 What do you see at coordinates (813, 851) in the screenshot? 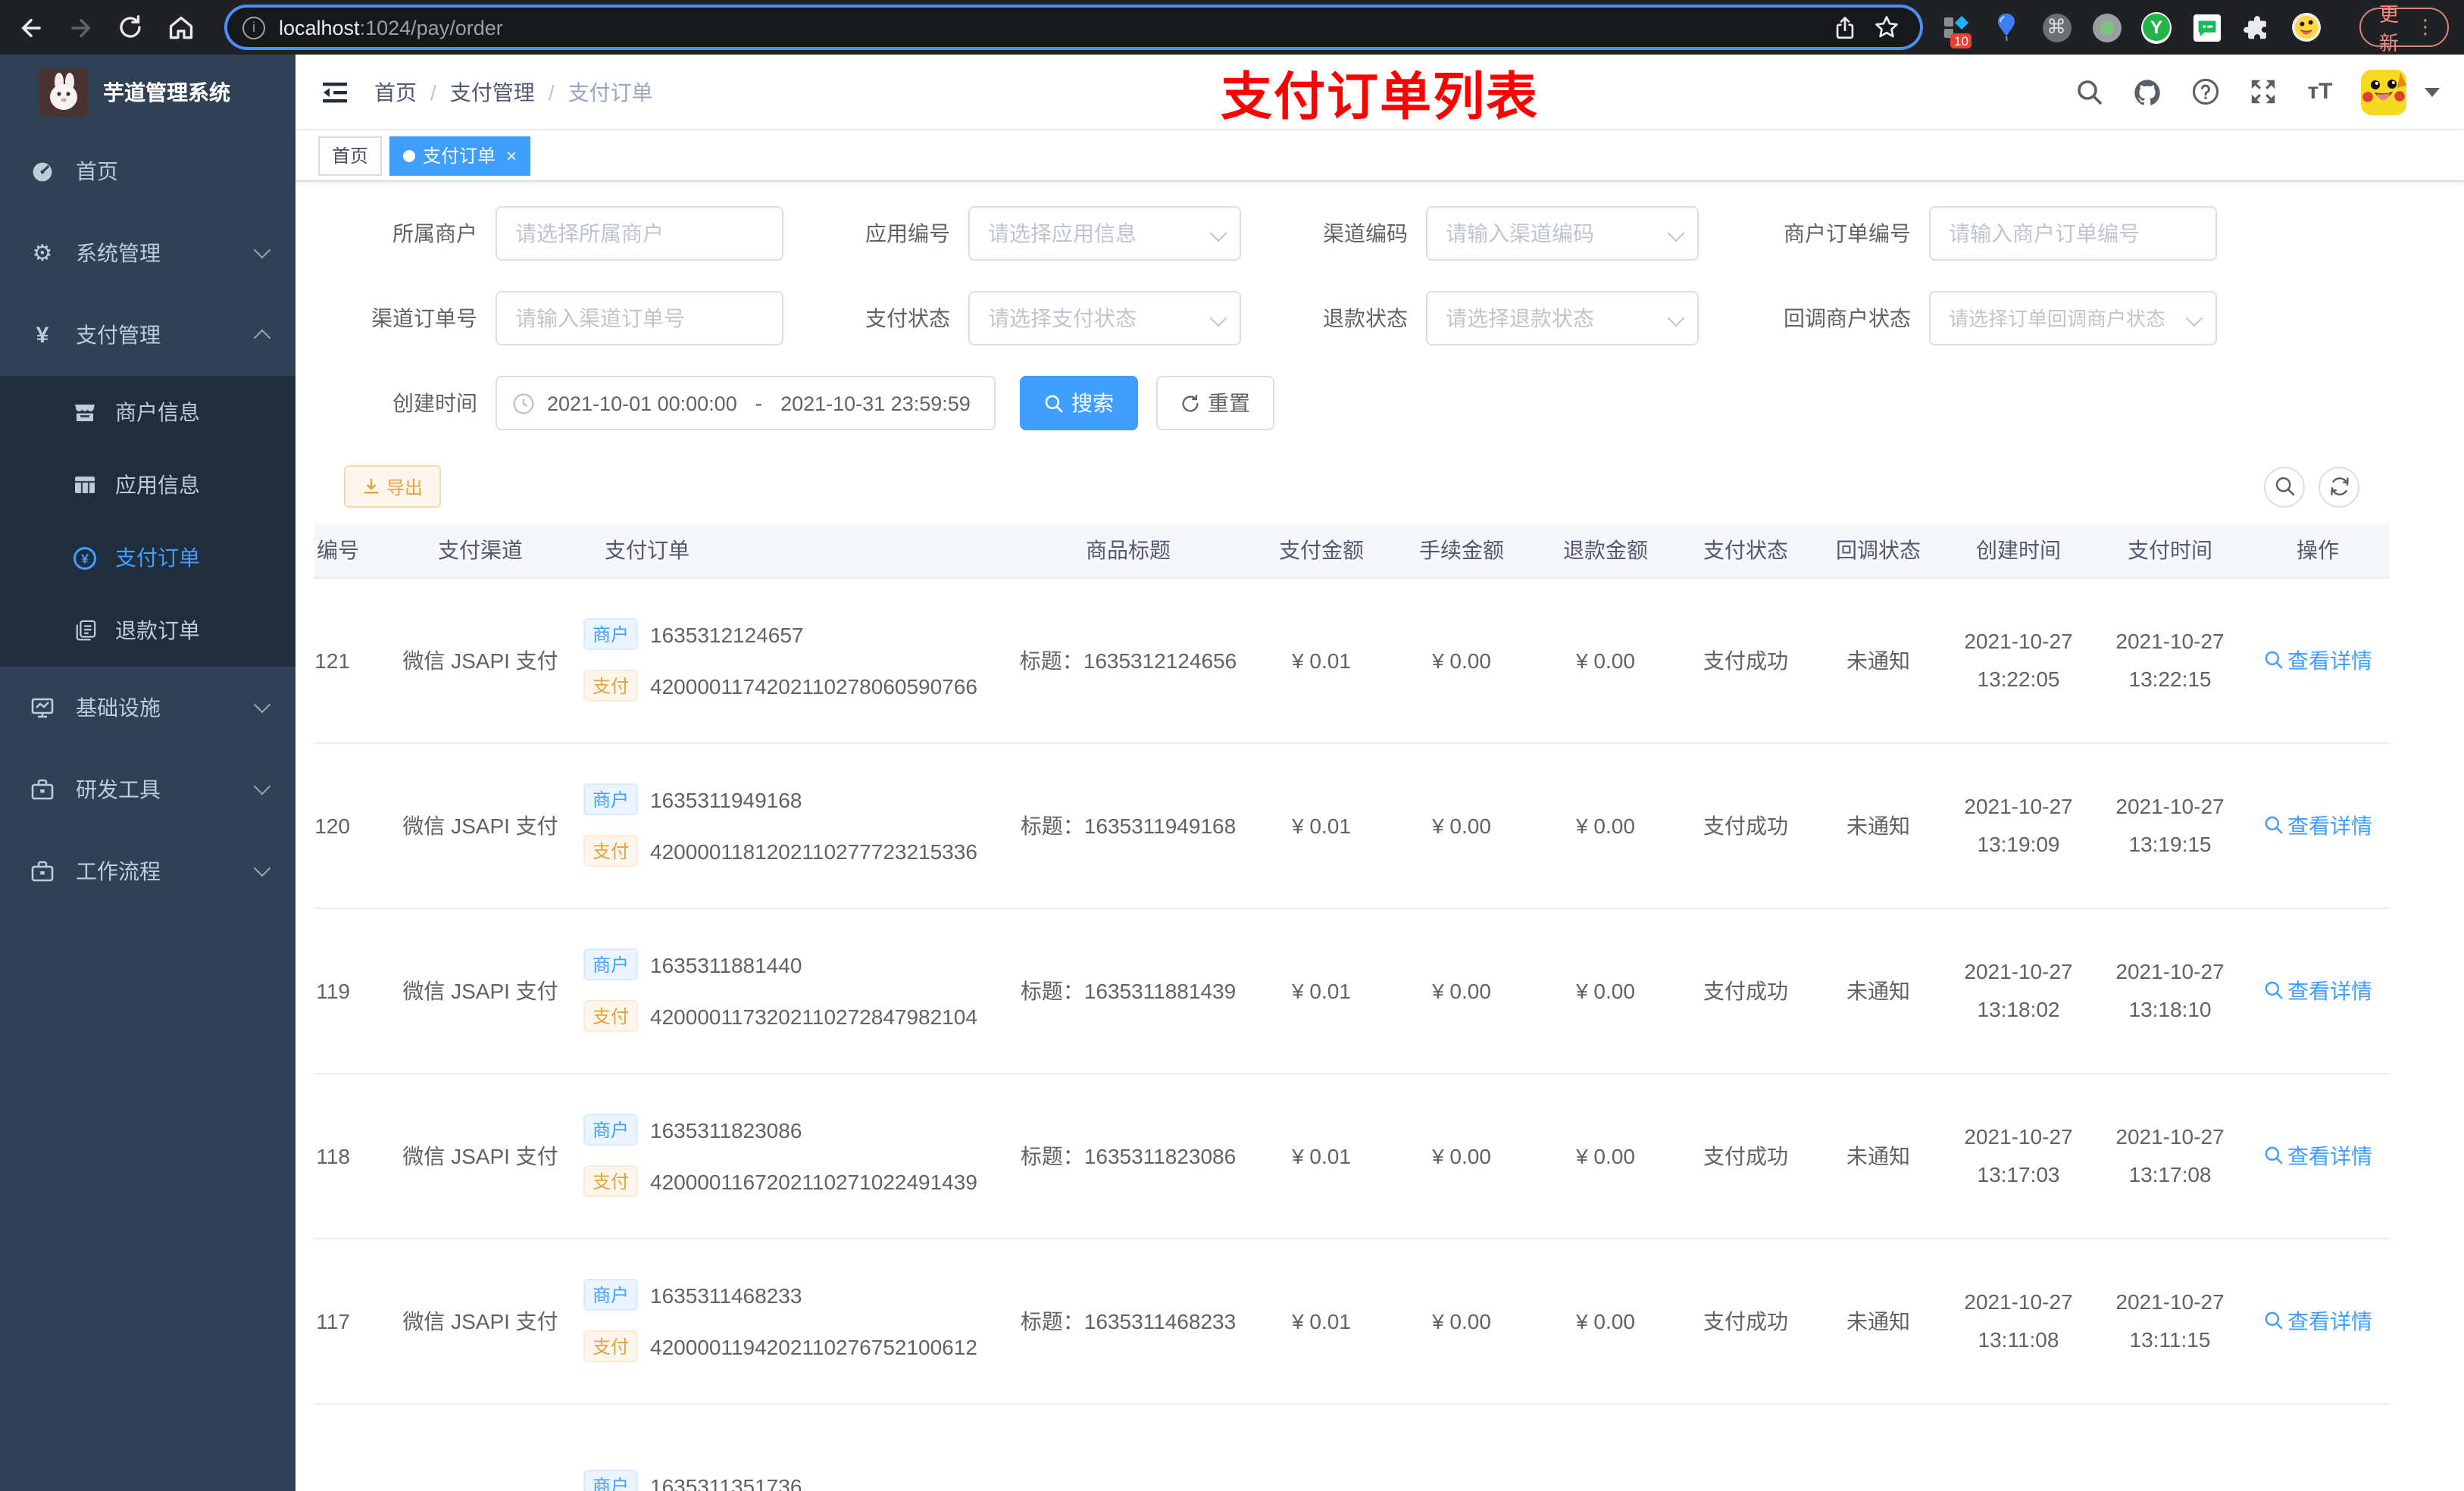
I see `channel-pay-no: 4200001181202110277723215336` at bounding box center [813, 851].